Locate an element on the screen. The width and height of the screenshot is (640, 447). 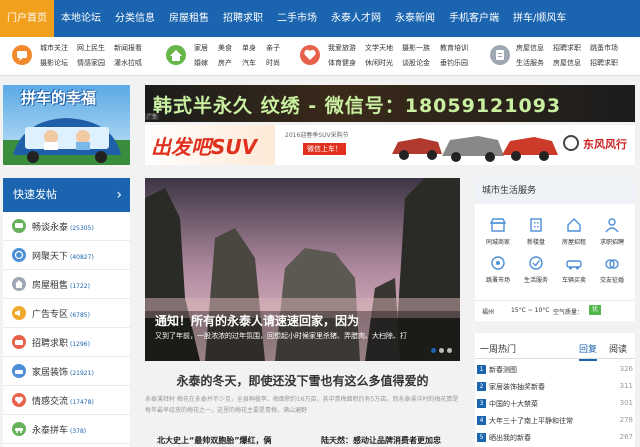
sub-link: 灌水拉呱 is located at coordinates (128, 63).